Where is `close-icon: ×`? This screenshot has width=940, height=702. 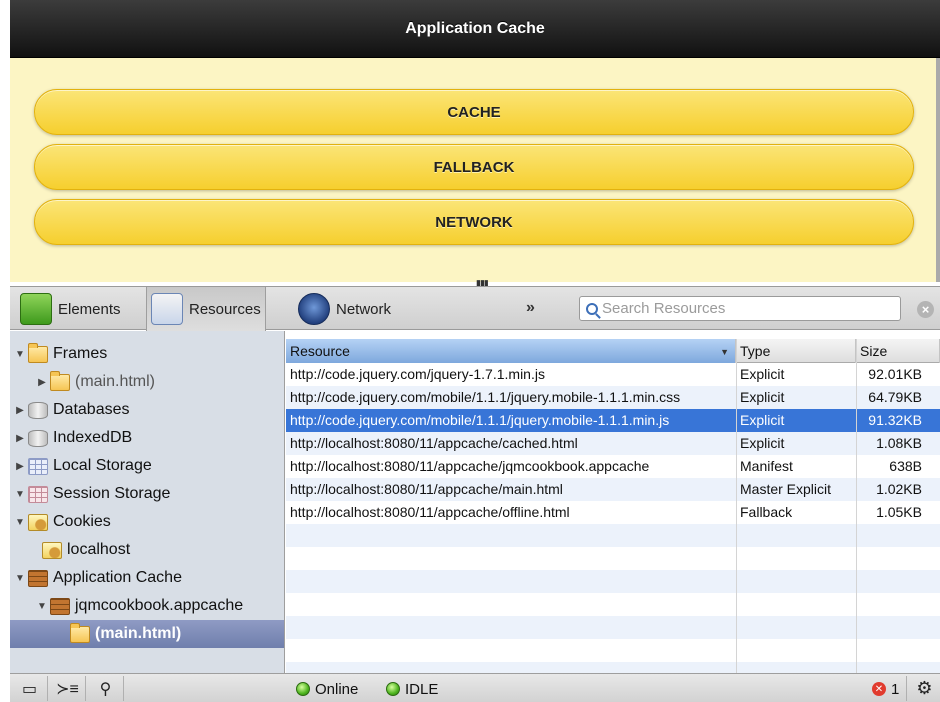 close-icon: × is located at coordinates (925, 309).